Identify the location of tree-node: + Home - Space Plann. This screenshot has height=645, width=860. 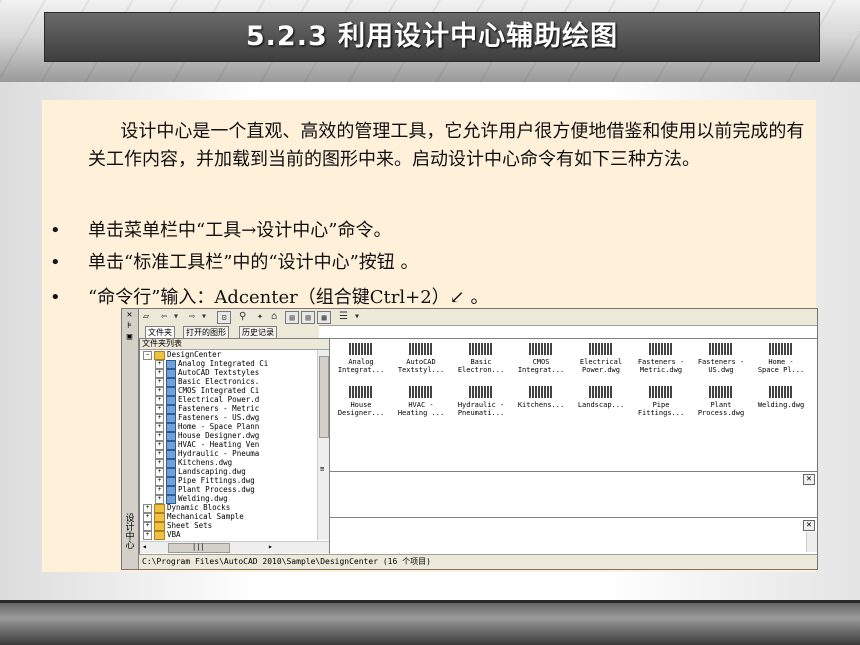
(207, 427).